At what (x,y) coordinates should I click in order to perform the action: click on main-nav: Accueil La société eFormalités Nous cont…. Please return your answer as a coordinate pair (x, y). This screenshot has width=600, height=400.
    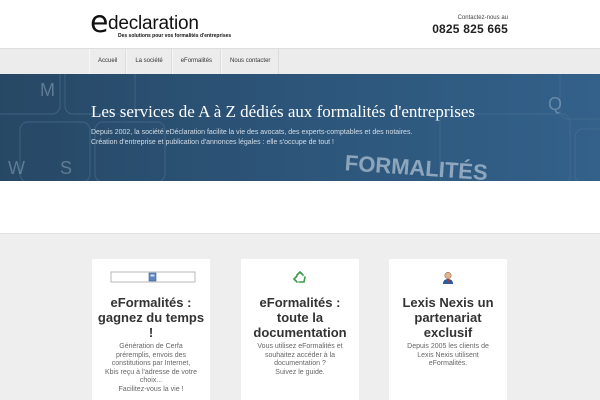
    Looking at the image, I should click on (300, 61).